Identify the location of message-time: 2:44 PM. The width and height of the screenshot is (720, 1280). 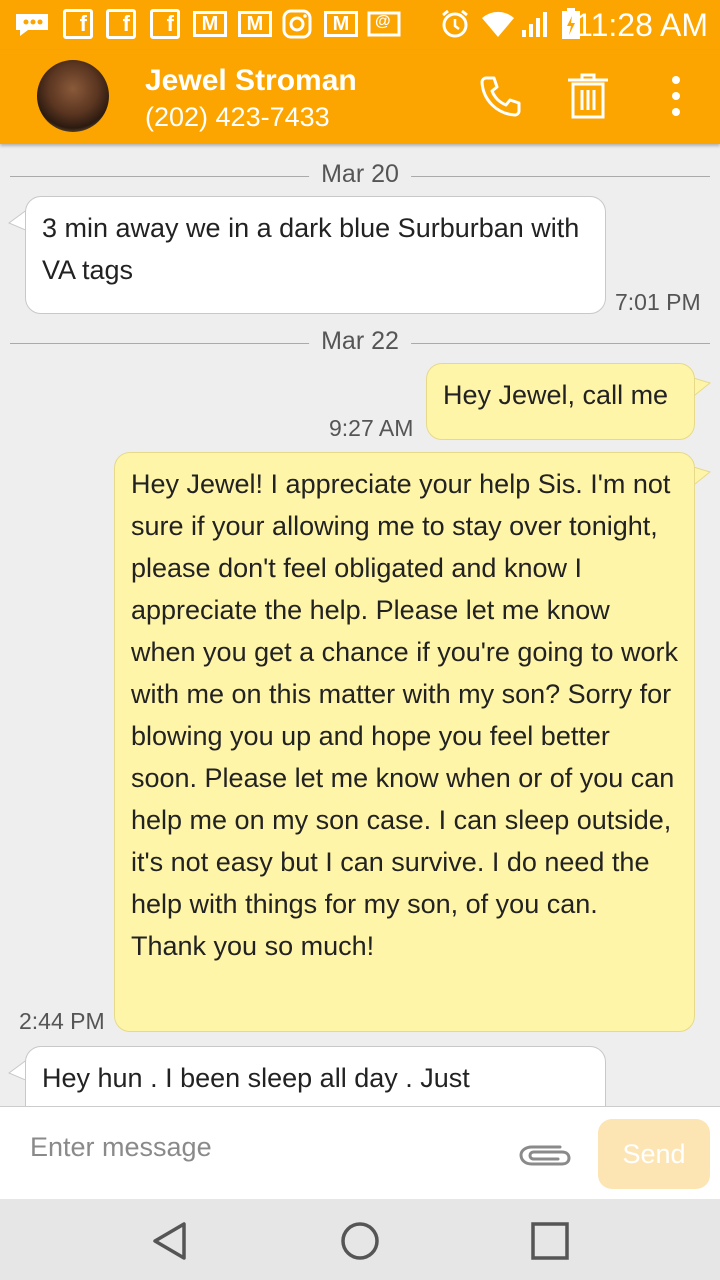
(62, 1021).